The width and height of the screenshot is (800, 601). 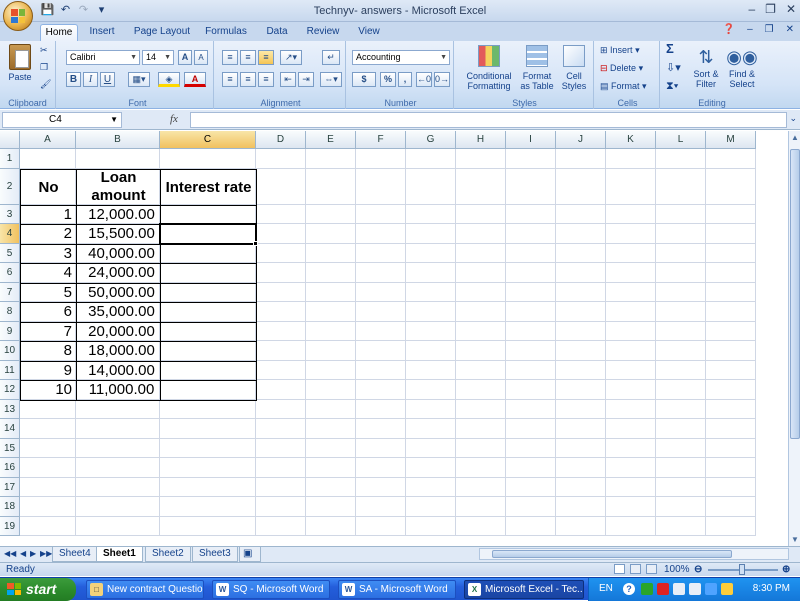 I want to click on cell-e15, so click(x=331, y=448).